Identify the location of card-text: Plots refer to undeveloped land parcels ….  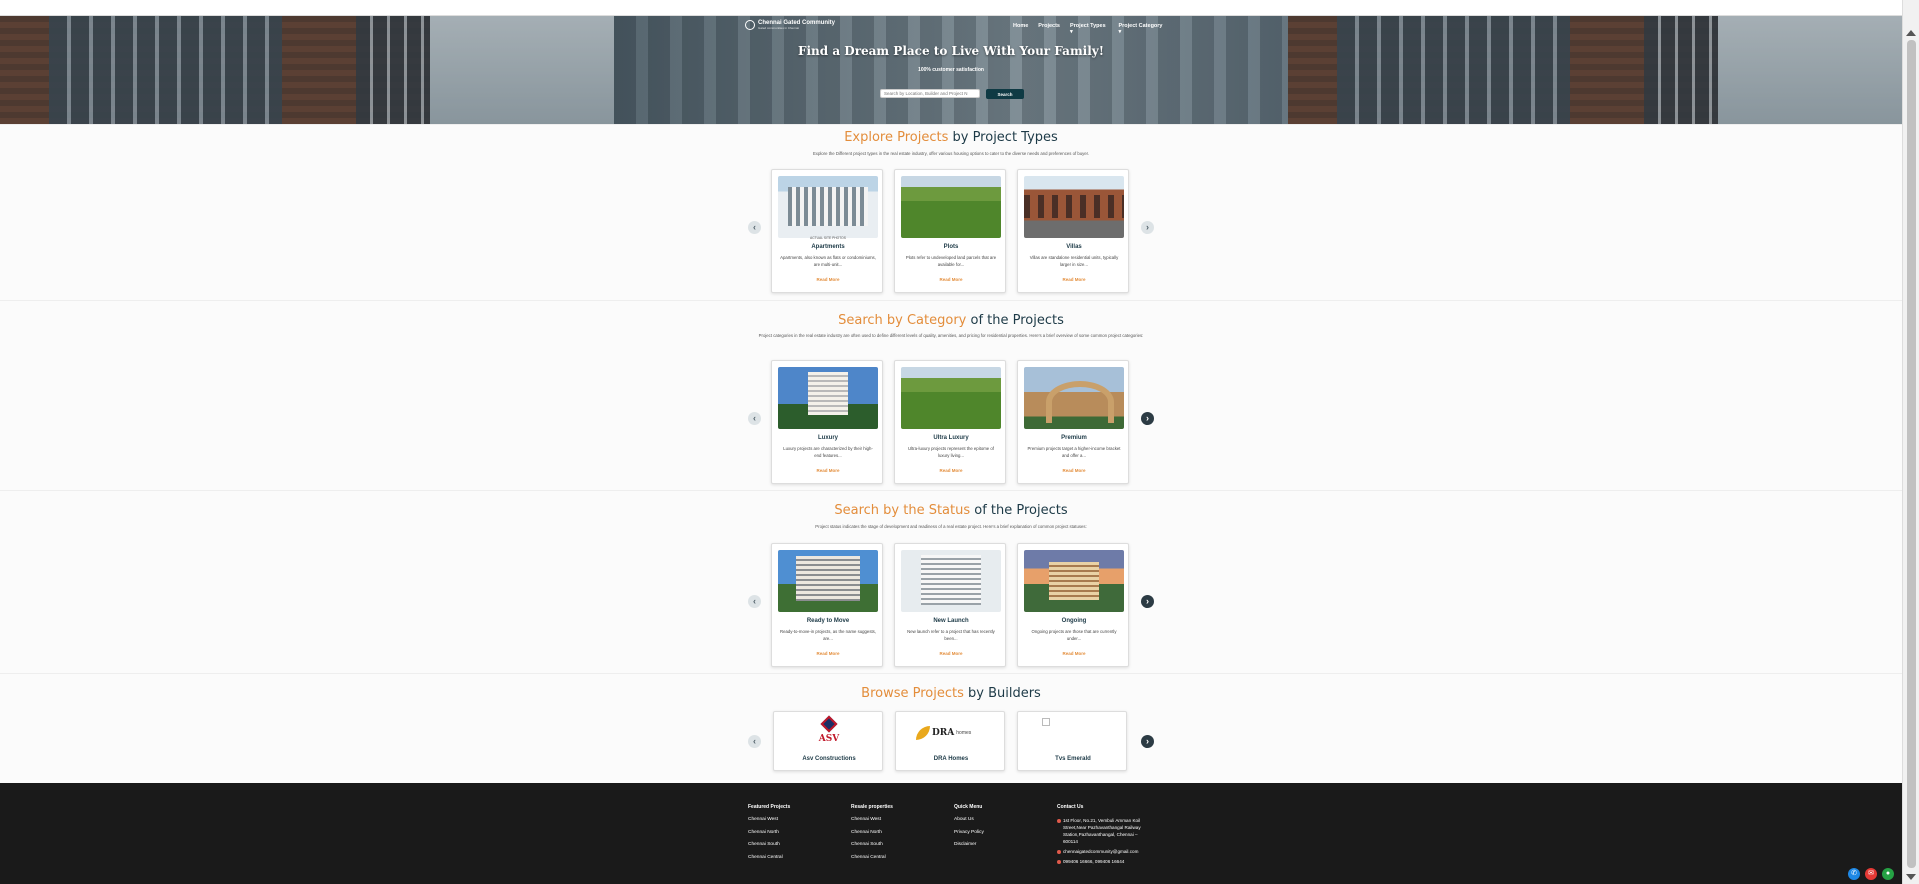
(951, 261).